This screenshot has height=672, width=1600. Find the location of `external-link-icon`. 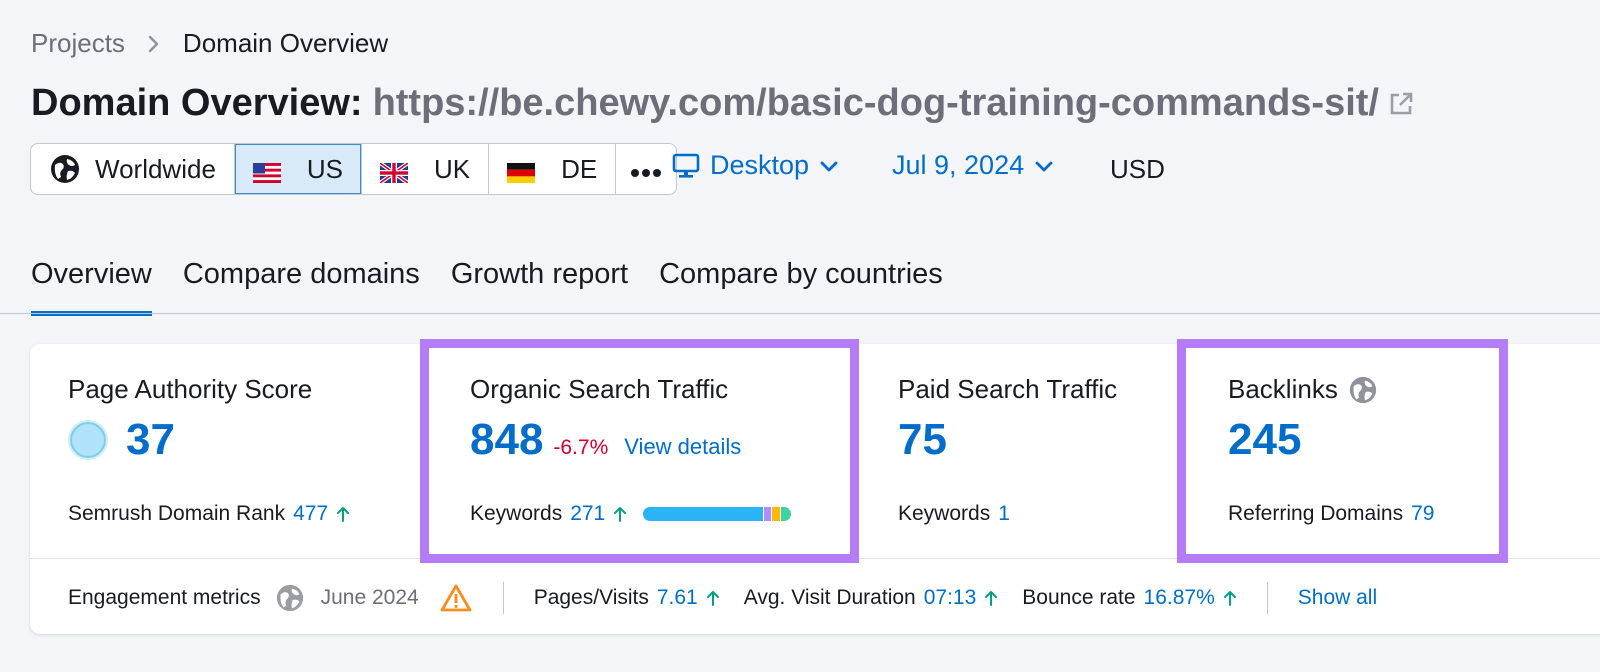

external-link-icon is located at coordinates (1401, 104).